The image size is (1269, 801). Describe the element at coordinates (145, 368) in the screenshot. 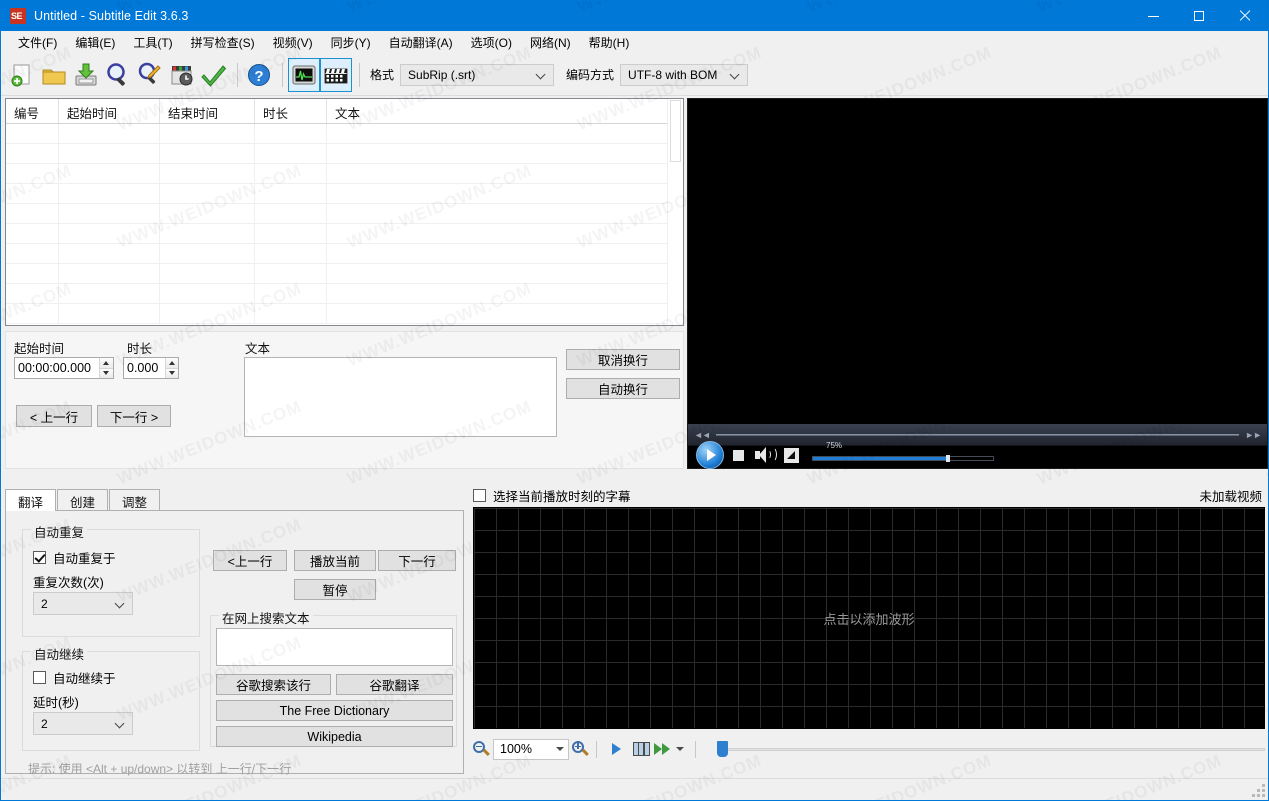

I see `duration-input` at that location.